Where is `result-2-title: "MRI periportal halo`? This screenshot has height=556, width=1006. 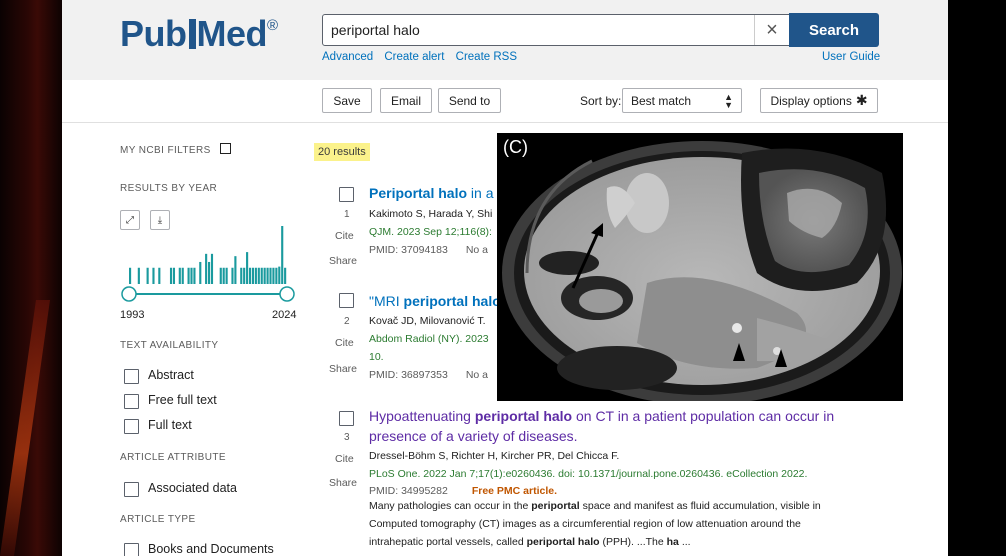
result-2-title: "MRI periportal halo is located at coordinates (435, 301).